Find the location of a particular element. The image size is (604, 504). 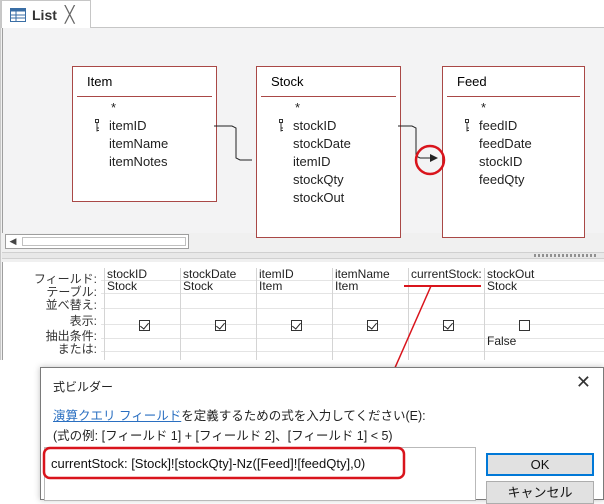

field-item: feedQty is located at coordinates (513, 180).